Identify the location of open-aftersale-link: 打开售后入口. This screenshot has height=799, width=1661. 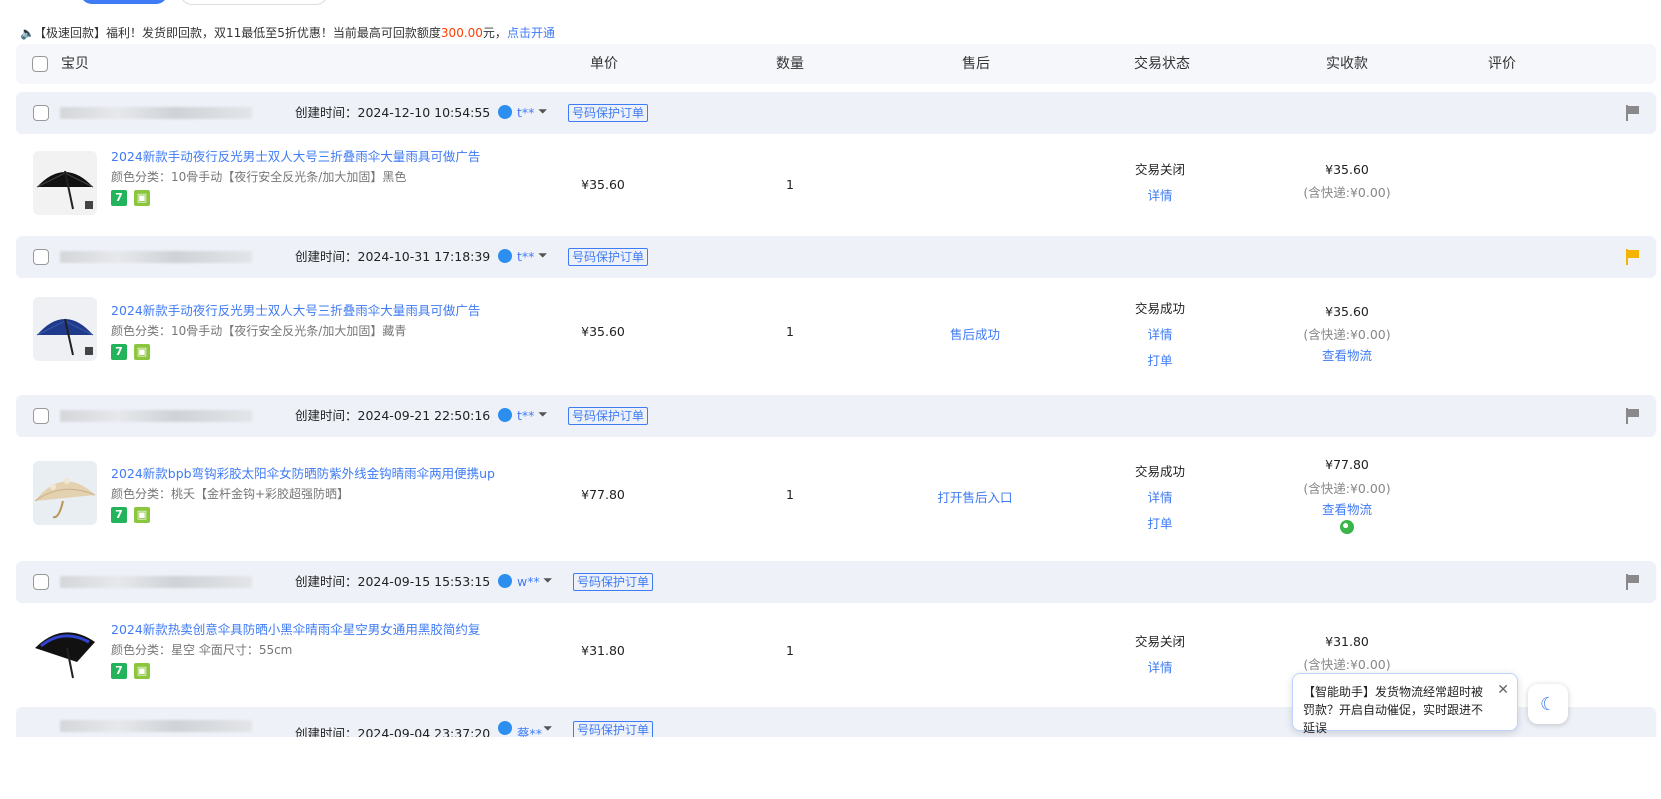
(974, 496).